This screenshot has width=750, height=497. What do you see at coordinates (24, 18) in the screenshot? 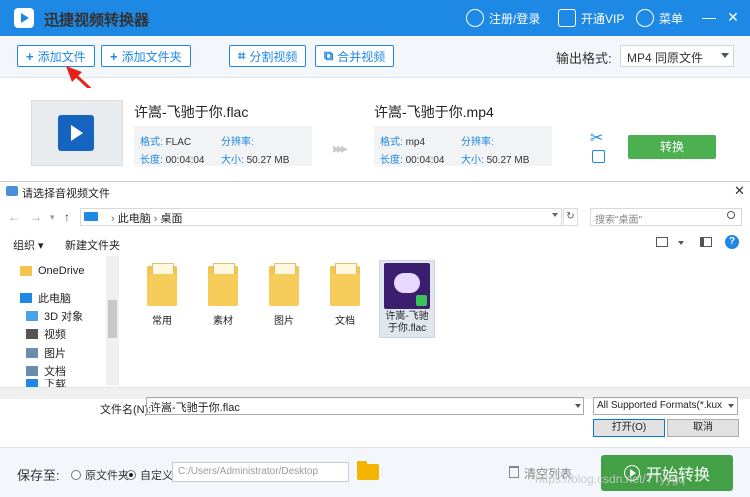
I see `app-logo-icon` at bounding box center [24, 18].